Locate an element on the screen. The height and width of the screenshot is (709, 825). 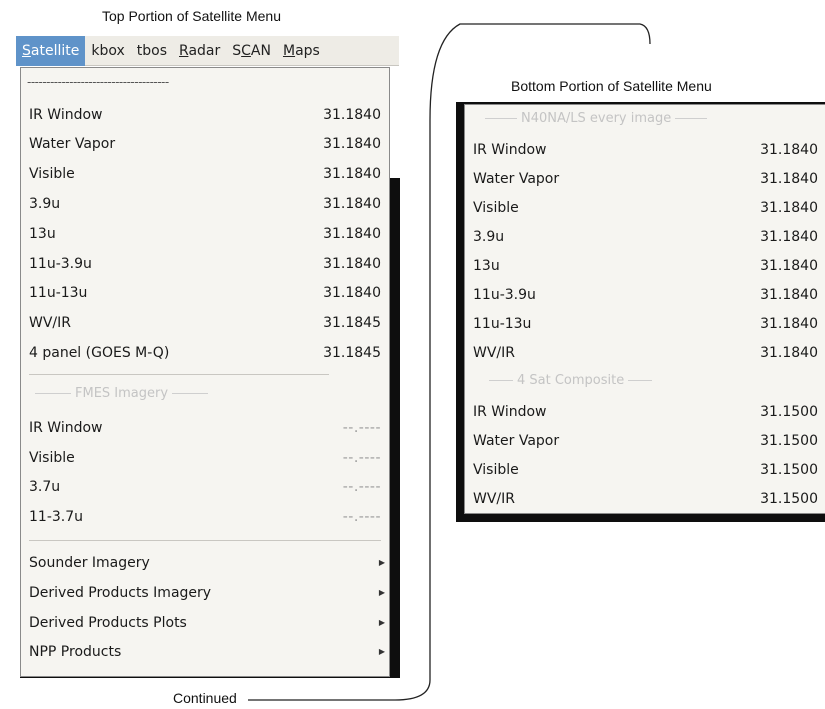
menu-item-composite-visible: Visible 31.1500 is located at coordinates (645, 469).